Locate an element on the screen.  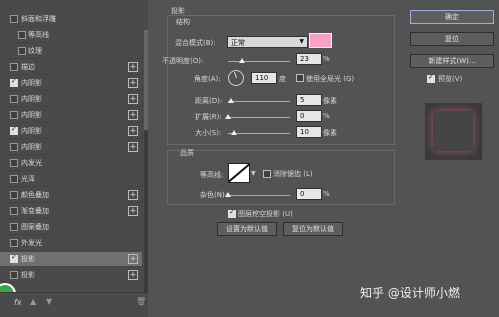
distance-slider-track is located at coordinates (259, 101).